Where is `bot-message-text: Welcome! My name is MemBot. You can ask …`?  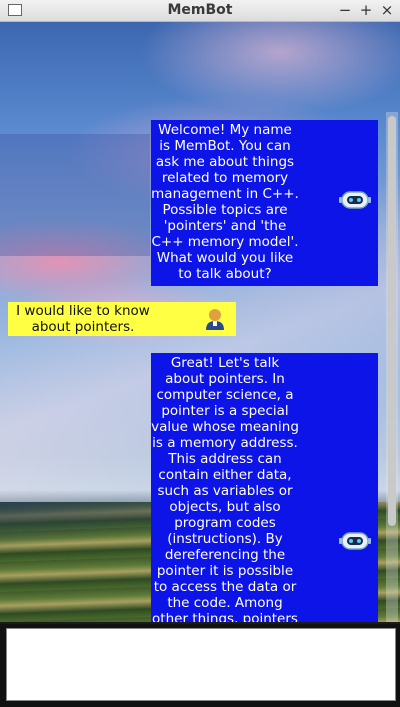
bot-message-text: Welcome! My name is MemBot. You can ask … is located at coordinates (225, 202).